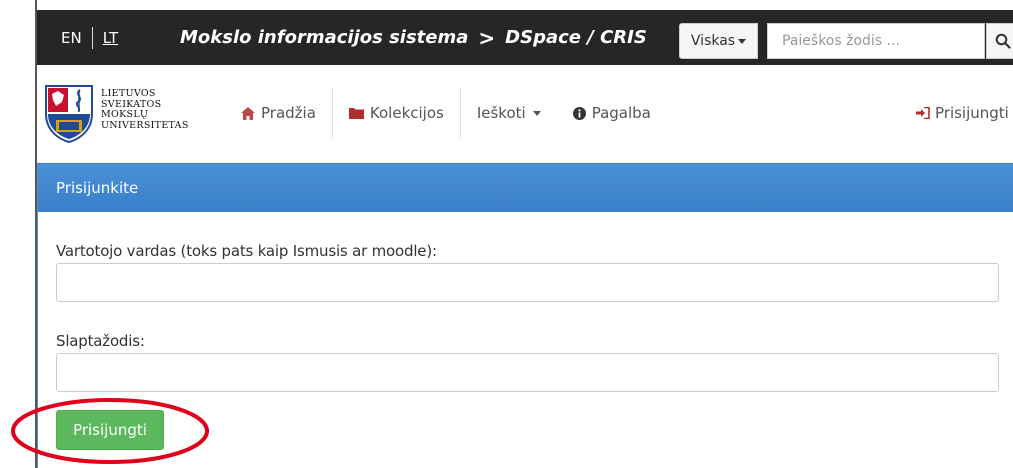 The image size is (1013, 468). What do you see at coordinates (876, 41) in the screenshot?
I see `search-input` at bounding box center [876, 41].